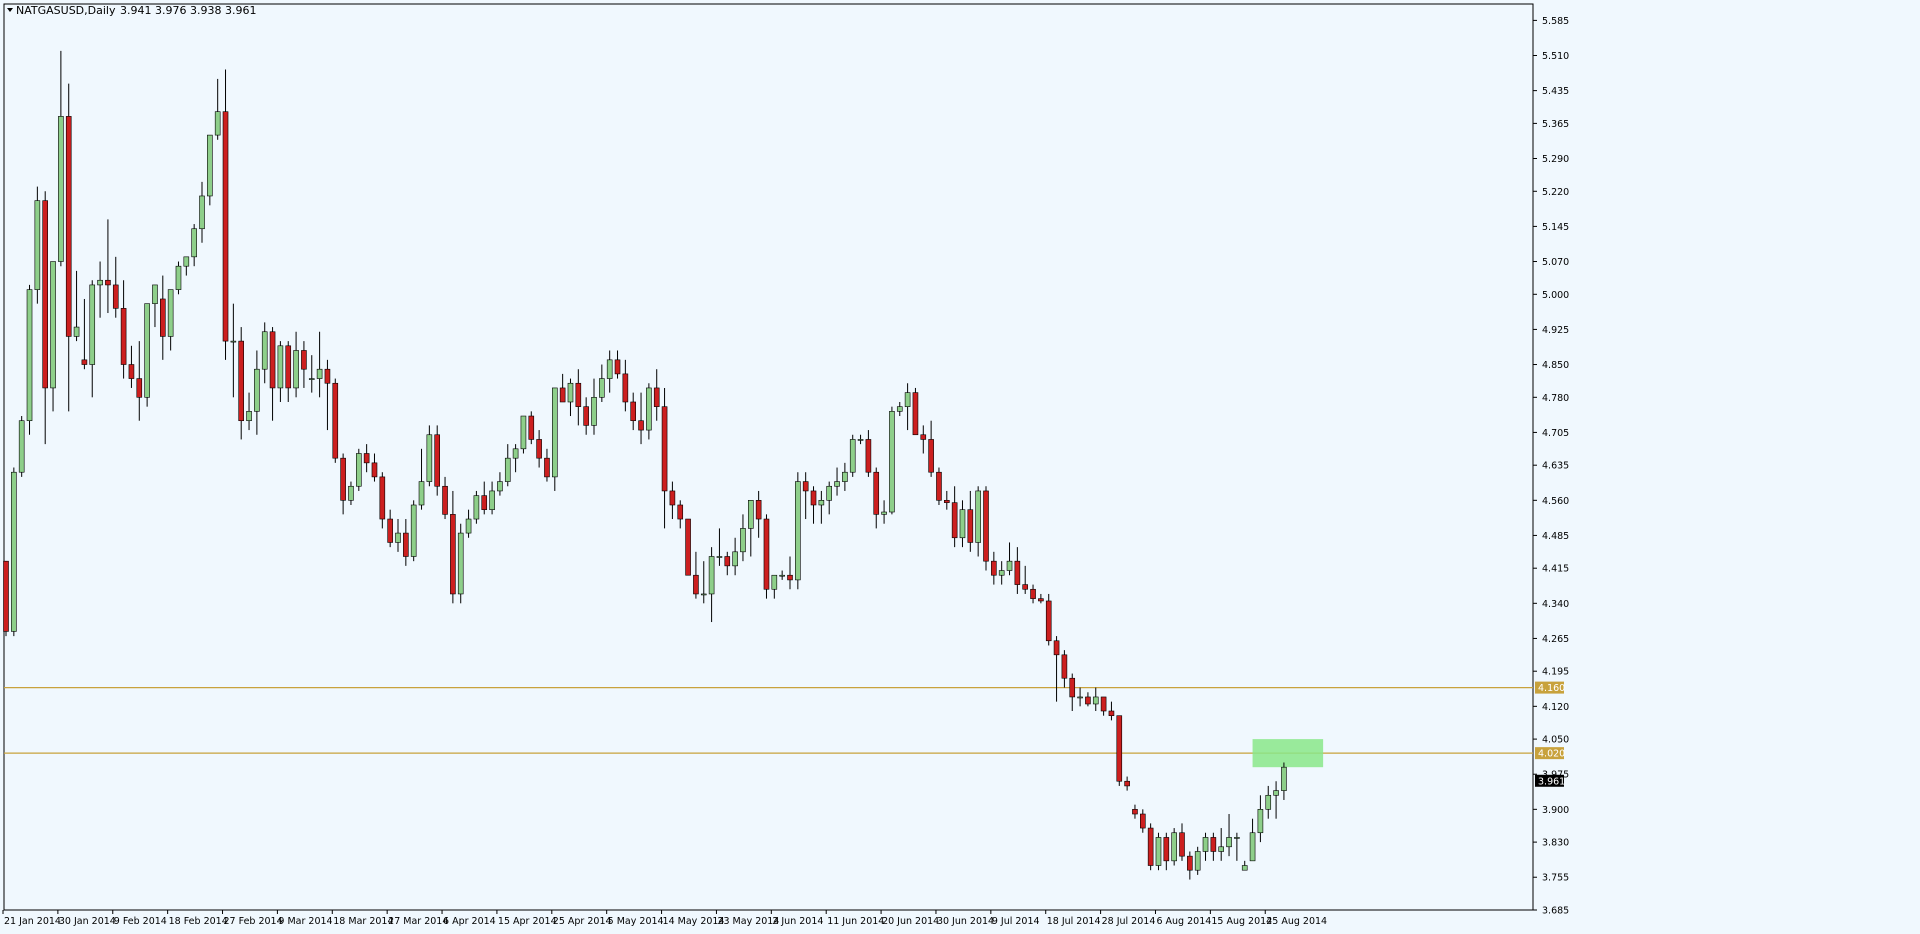 This screenshot has width=1920, height=934. What do you see at coordinates (636, 921) in the screenshot?
I see `x-tick-label: 5 May 2014` at bounding box center [636, 921].